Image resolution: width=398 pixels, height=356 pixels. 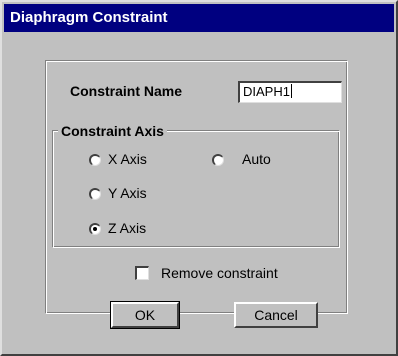 What do you see at coordinates (127, 159) in the screenshot?
I see `radio-x-axis-label: X Axis` at bounding box center [127, 159].